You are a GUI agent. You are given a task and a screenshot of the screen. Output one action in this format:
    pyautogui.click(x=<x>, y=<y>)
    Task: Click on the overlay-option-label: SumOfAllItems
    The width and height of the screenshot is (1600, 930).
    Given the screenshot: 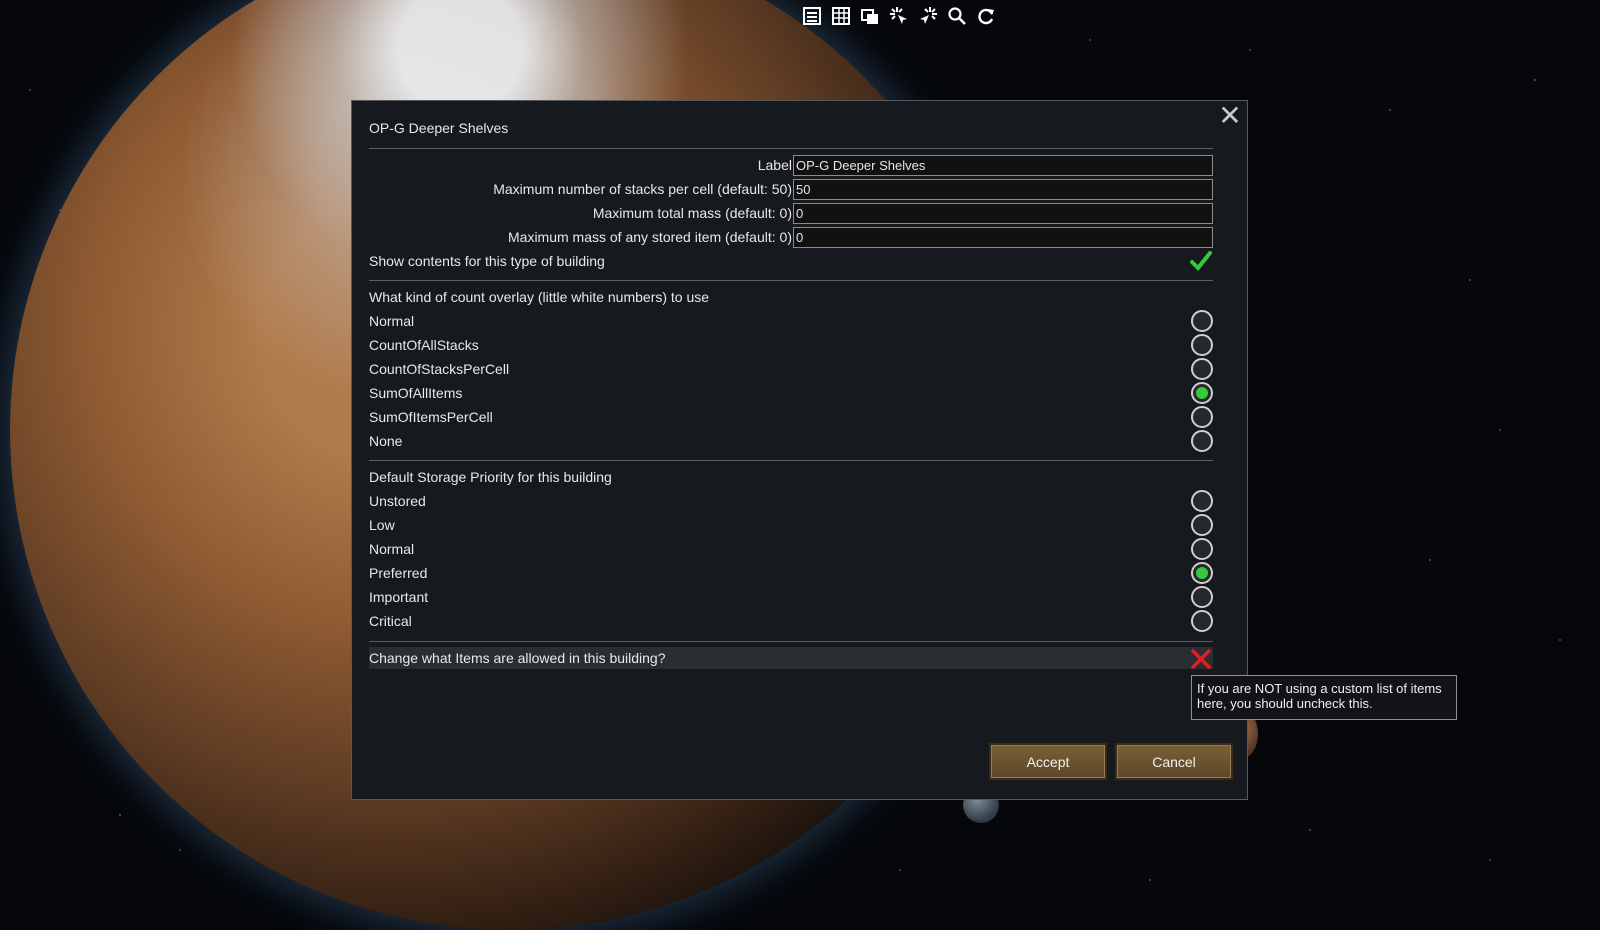 What is the action you would take?
    pyautogui.click(x=416, y=393)
    